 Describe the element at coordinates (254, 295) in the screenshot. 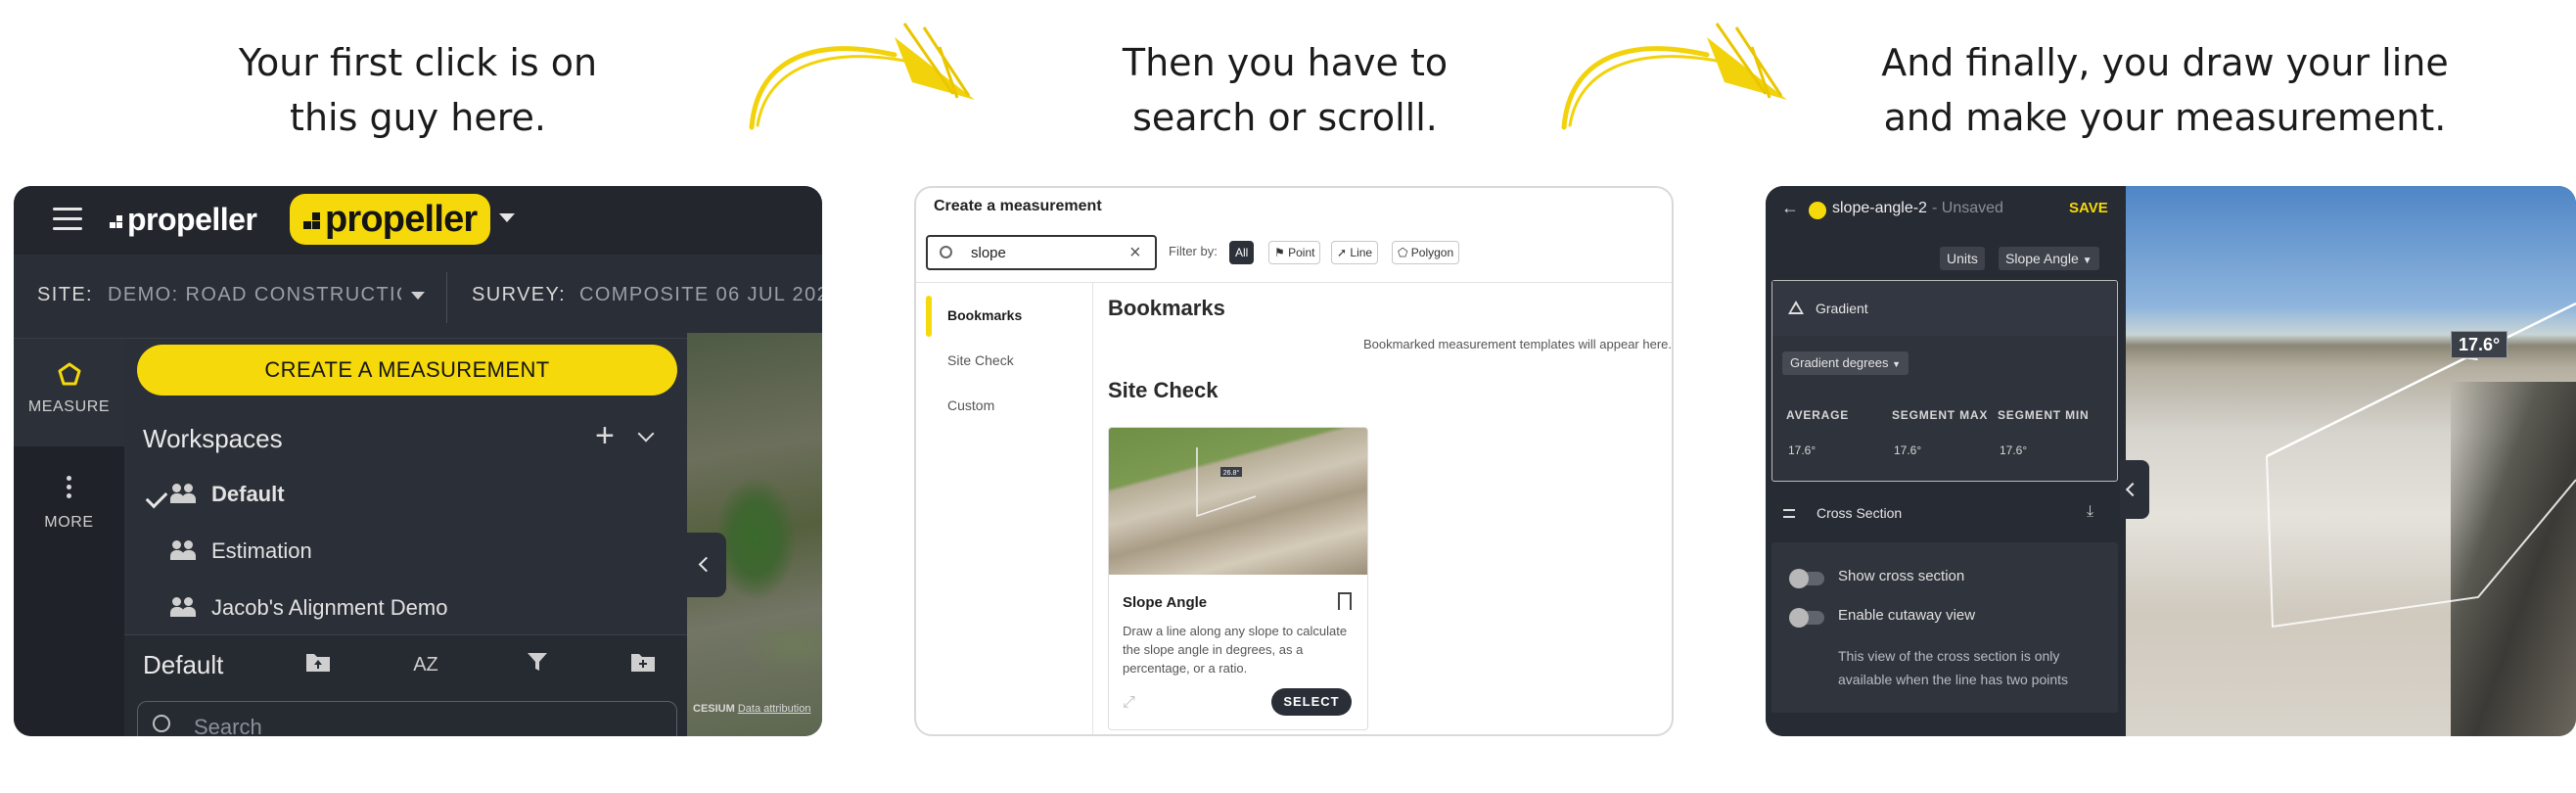

I see `site-selector: DEMO: ROAD CONSTRUCTIC` at that location.